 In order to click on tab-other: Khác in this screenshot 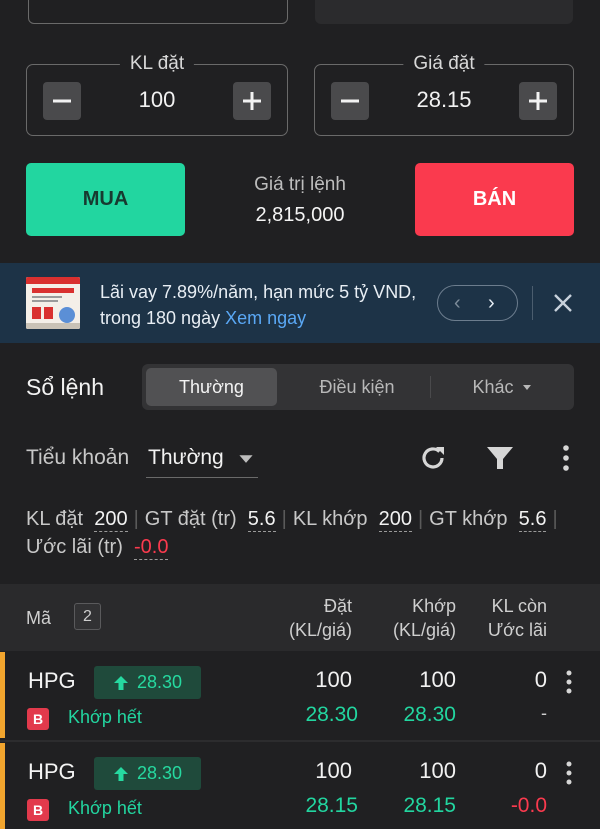, I will do `click(502, 387)`.